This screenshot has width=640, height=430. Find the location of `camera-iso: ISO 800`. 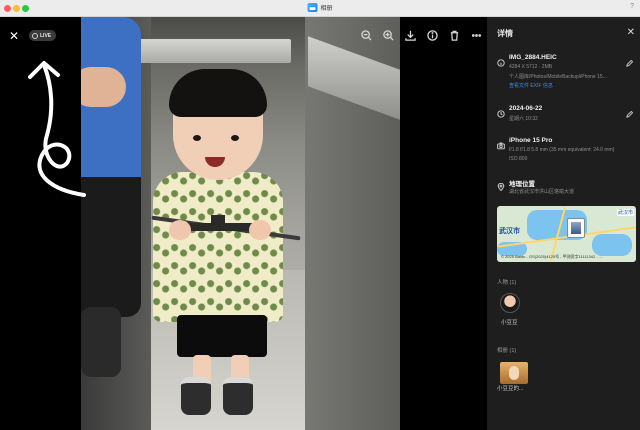

camera-iso: ISO 800 is located at coordinates (518, 159).